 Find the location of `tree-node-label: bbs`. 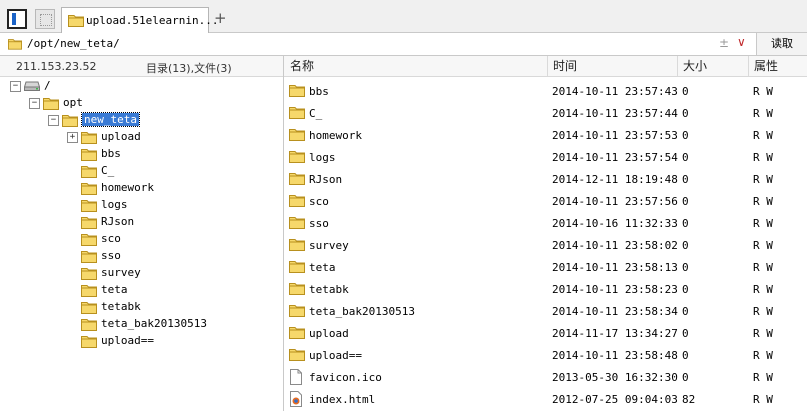

tree-node-label: bbs is located at coordinates (111, 153).